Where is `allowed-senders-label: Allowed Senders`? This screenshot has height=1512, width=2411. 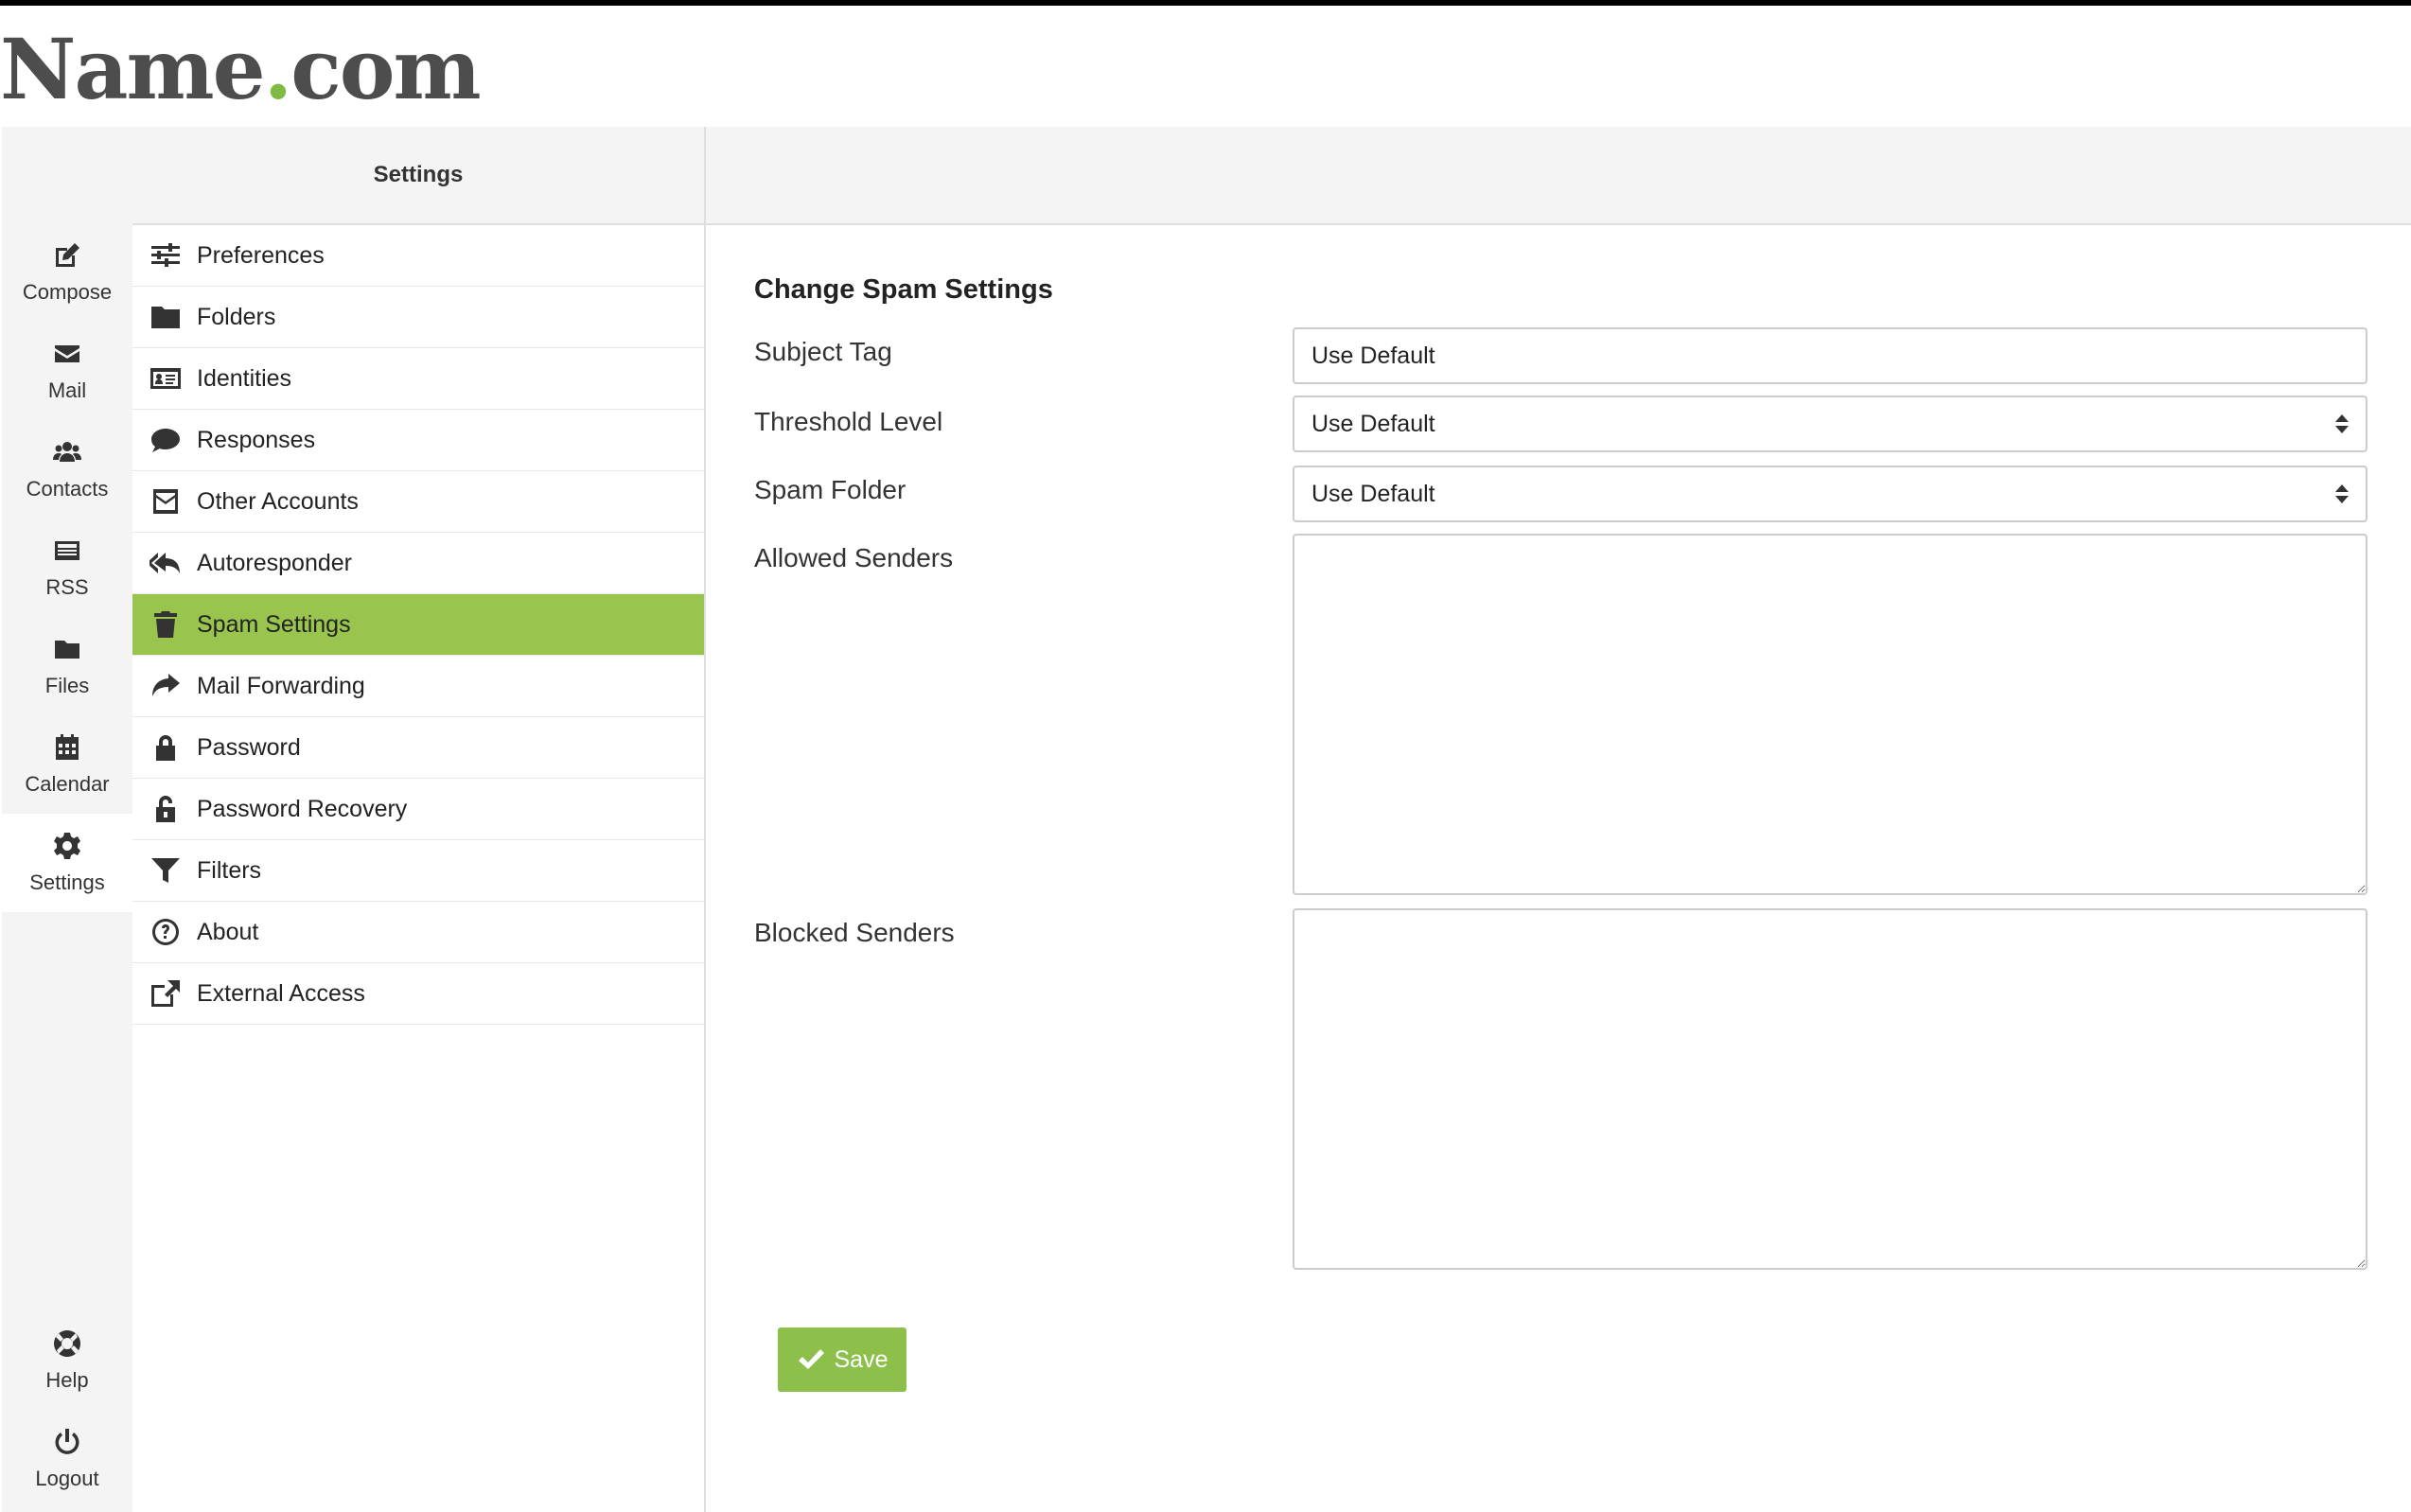 allowed-senders-label: Allowed Senders is located at coordinates (854, 557).